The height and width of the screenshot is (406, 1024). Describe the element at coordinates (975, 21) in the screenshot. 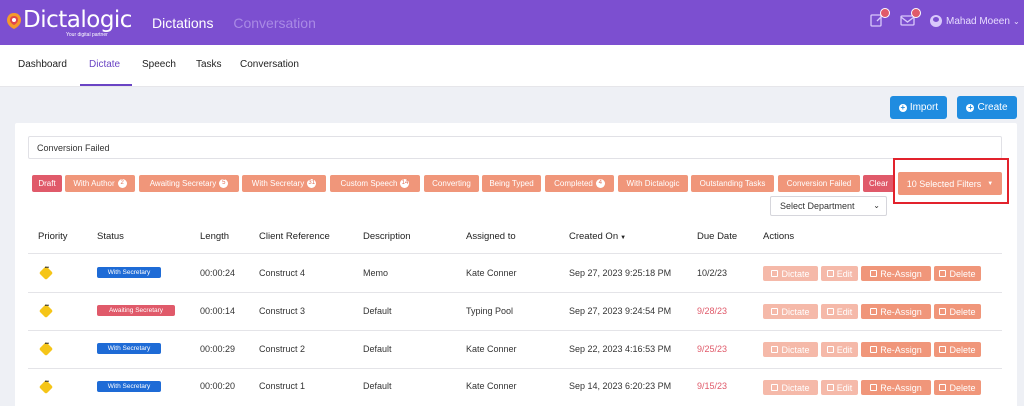

I see `user-menu: Mahad Moeen ⌄` at that location.